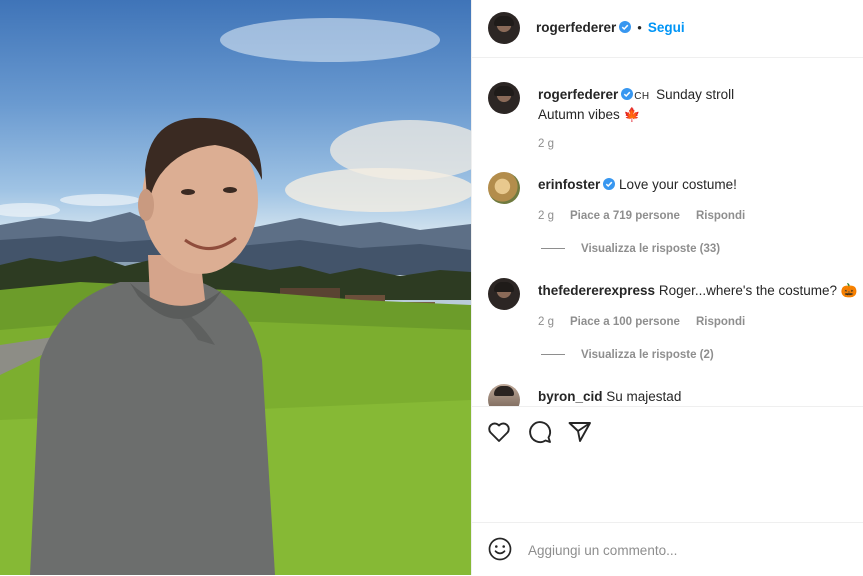 This screenshot has width=863, height=576. What do you see at coordinates (647, 355) in the screenshot?
I see `view-replies-label: Visualizza le risposte (2)` at bounding box center [647, 355].